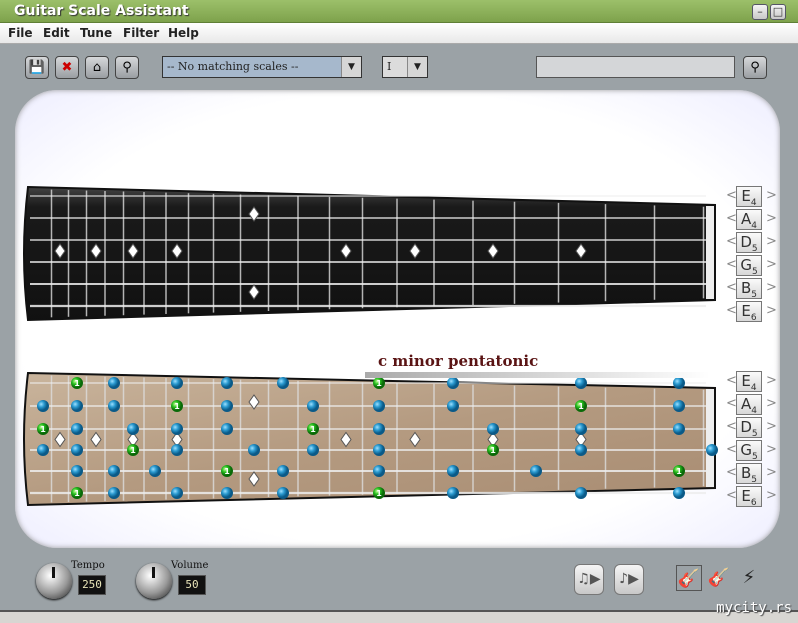 This screenshot has height=623, width=798. Describe the element at coordinates (54, 581) in the screenshot. I see `tempo-knob` at that location.